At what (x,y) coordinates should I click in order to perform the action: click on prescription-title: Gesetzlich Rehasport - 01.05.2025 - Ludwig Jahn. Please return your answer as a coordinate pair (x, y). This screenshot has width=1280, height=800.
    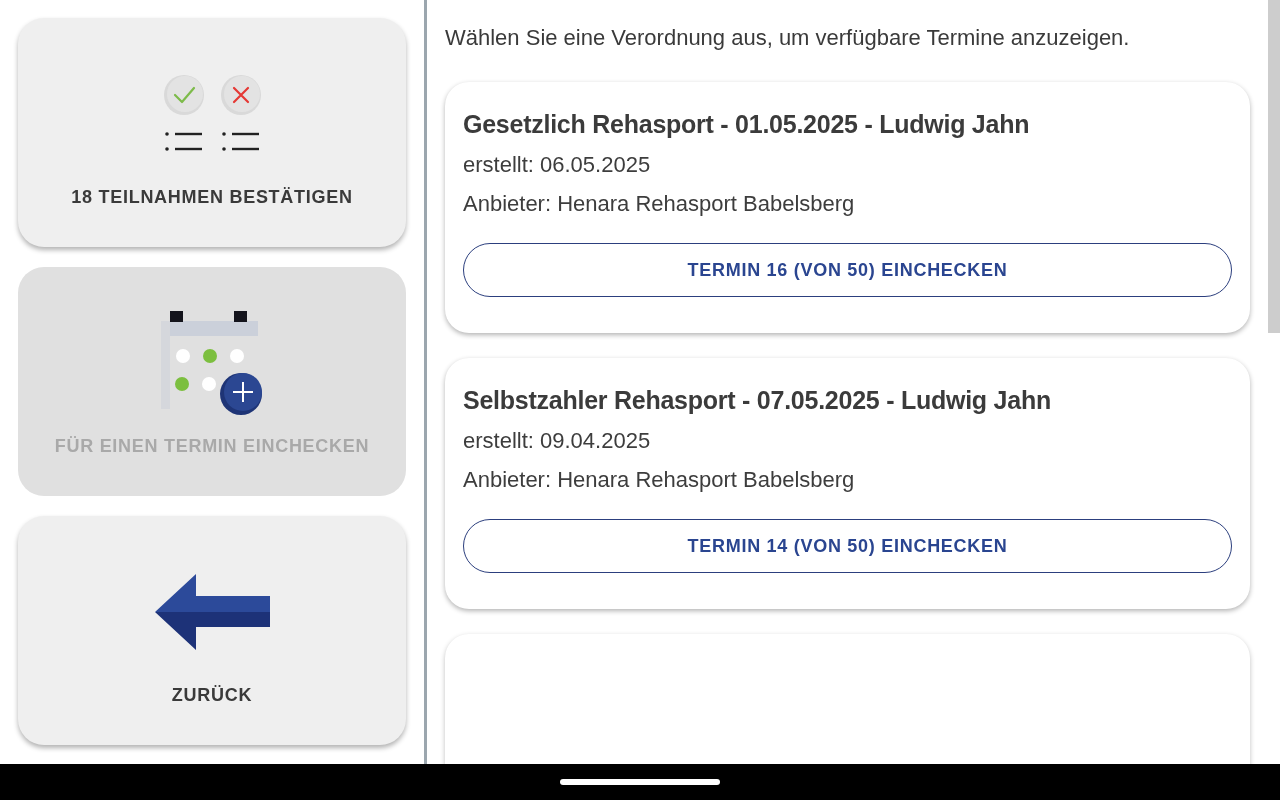
    Looking at the image, I should click on (746, 124).